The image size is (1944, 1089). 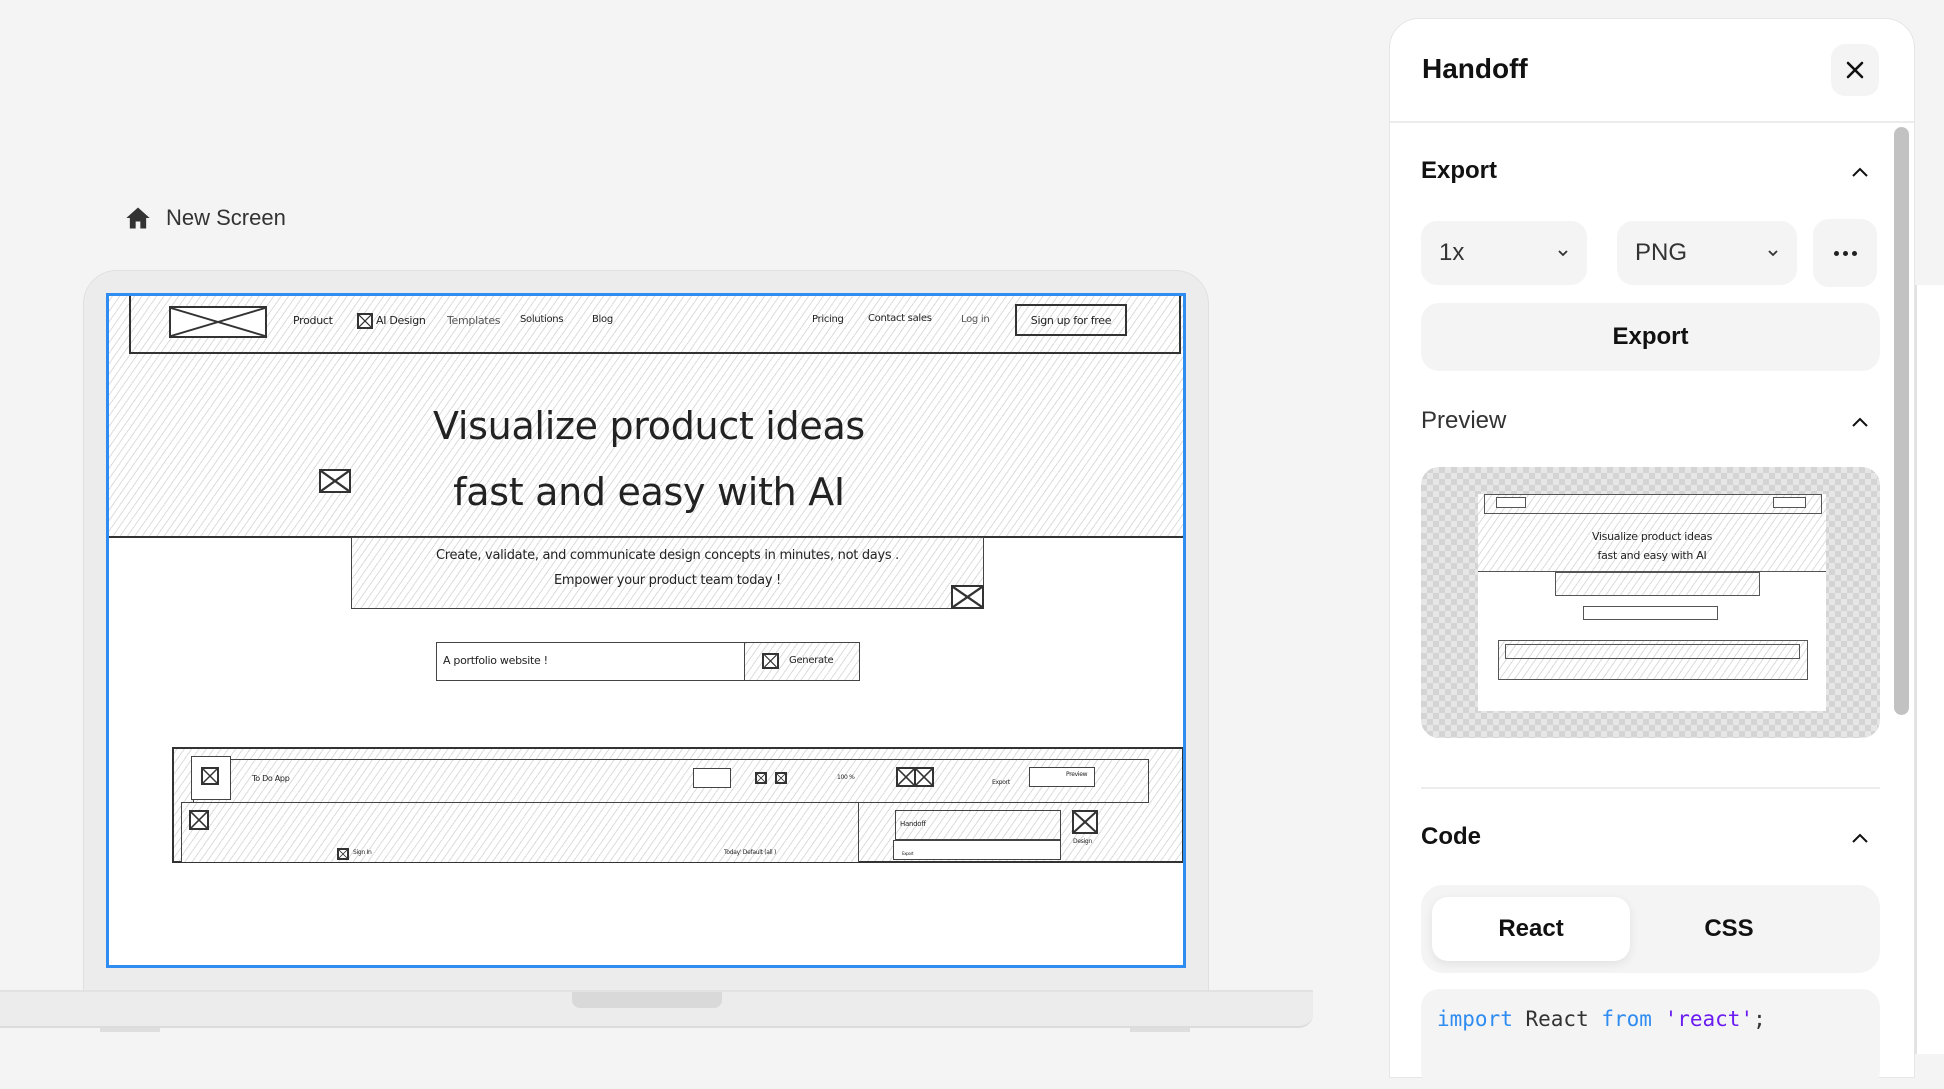 I want to click on close-icon, so click(x=1855, y=70).